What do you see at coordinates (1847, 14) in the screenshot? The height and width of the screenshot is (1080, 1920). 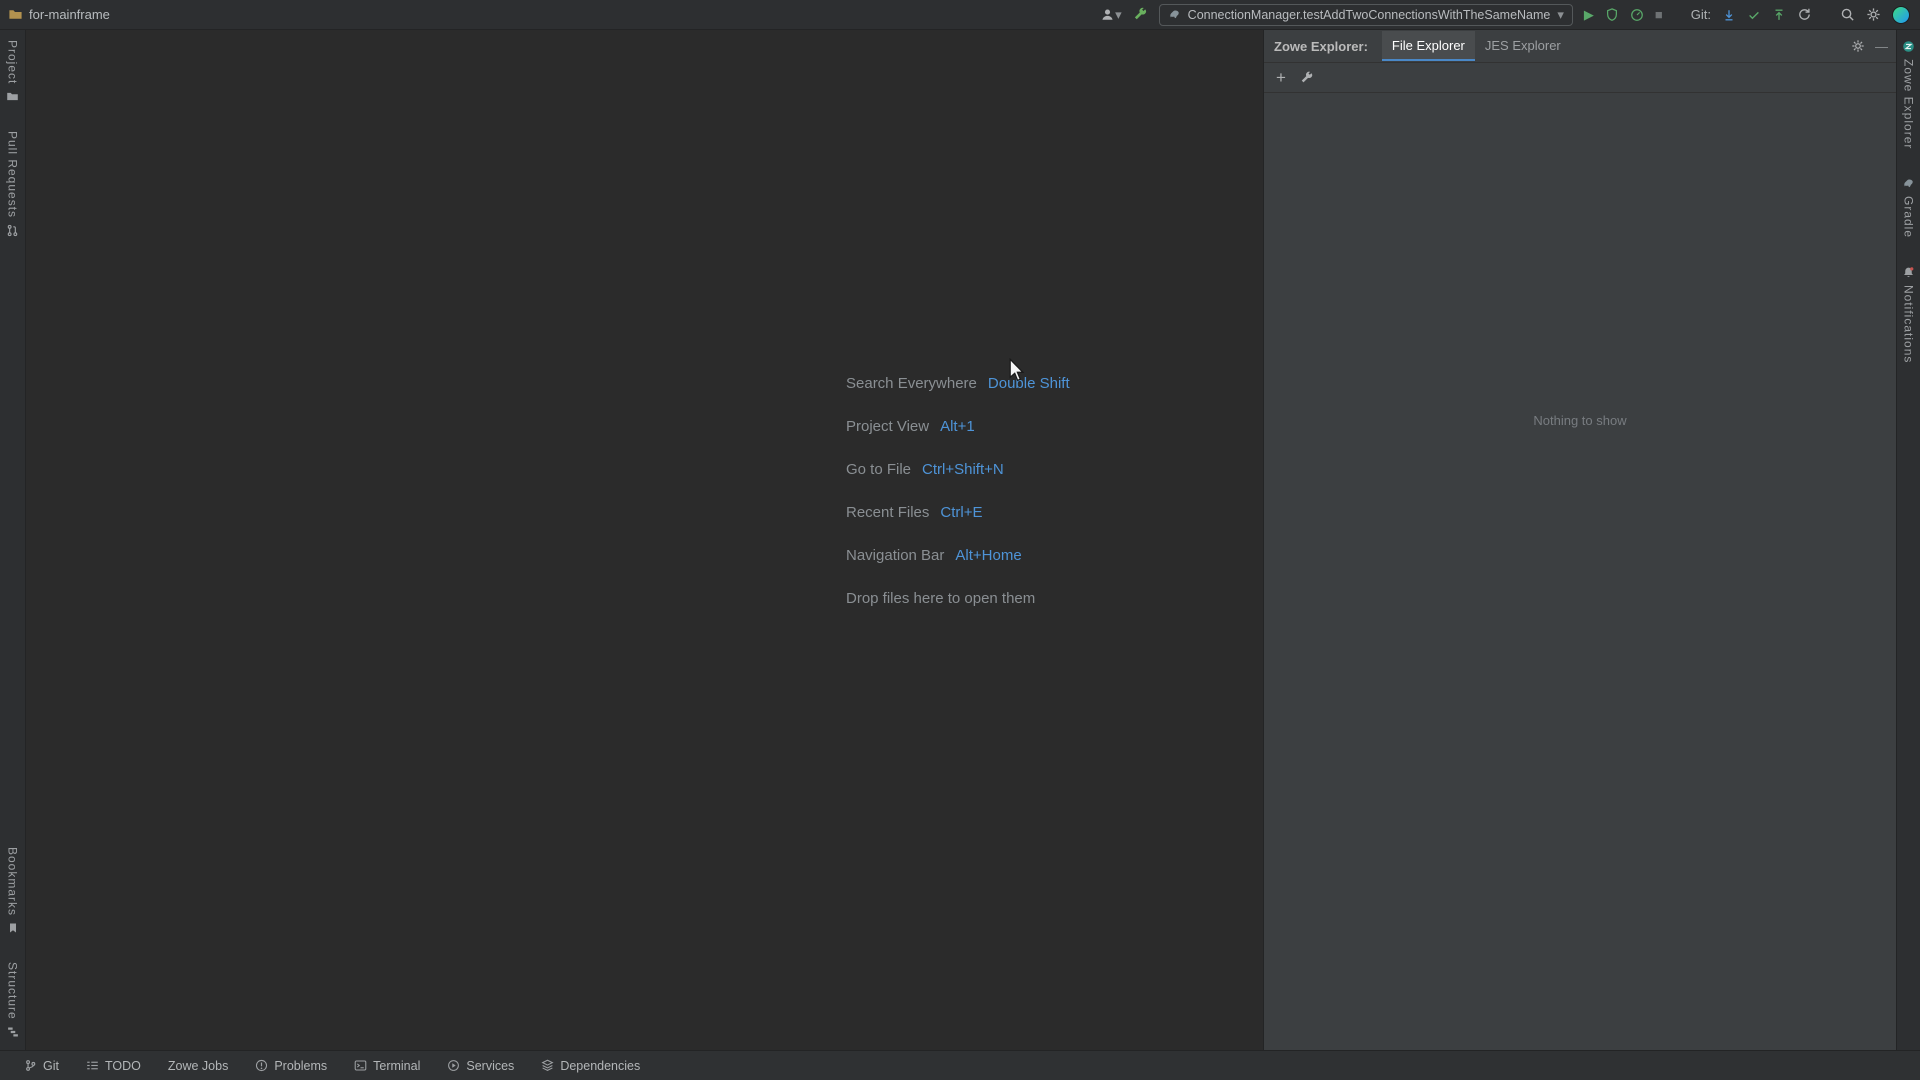 I see `search-everywhere-icon` at bounding box center [1847, 14].